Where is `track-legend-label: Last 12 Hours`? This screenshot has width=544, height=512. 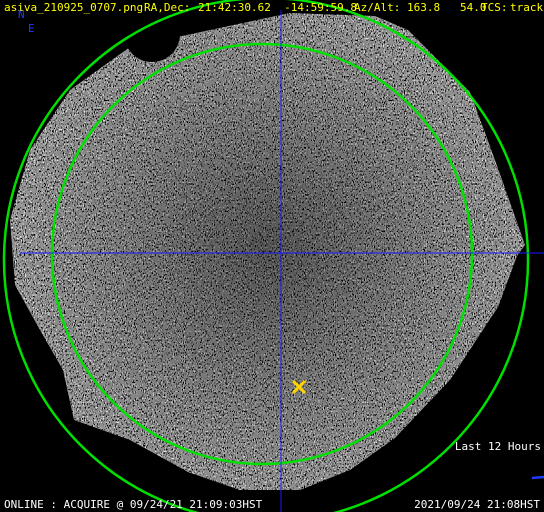 track-legend-label: Last 12 Hours is located at coordinates (497, 446).